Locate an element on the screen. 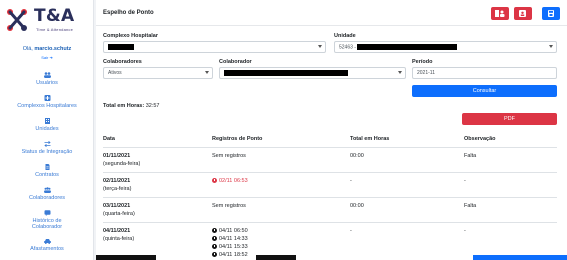 The image size is (567, 260). pdf-button: PDF is located at coordinates (509, 119).